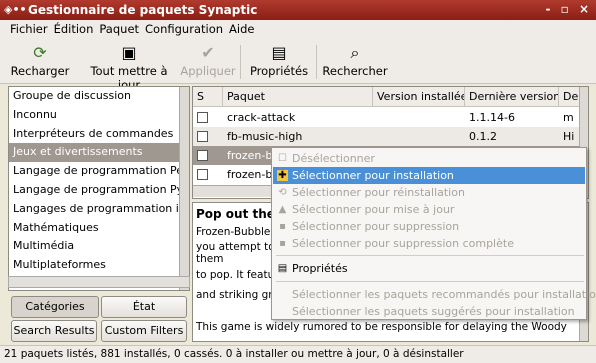 The image size is (596, 363). What do you see at coordinates (54, 331) in the screenshot?
I see `search-results-button: Search Results` at bounding box center [54, 331].